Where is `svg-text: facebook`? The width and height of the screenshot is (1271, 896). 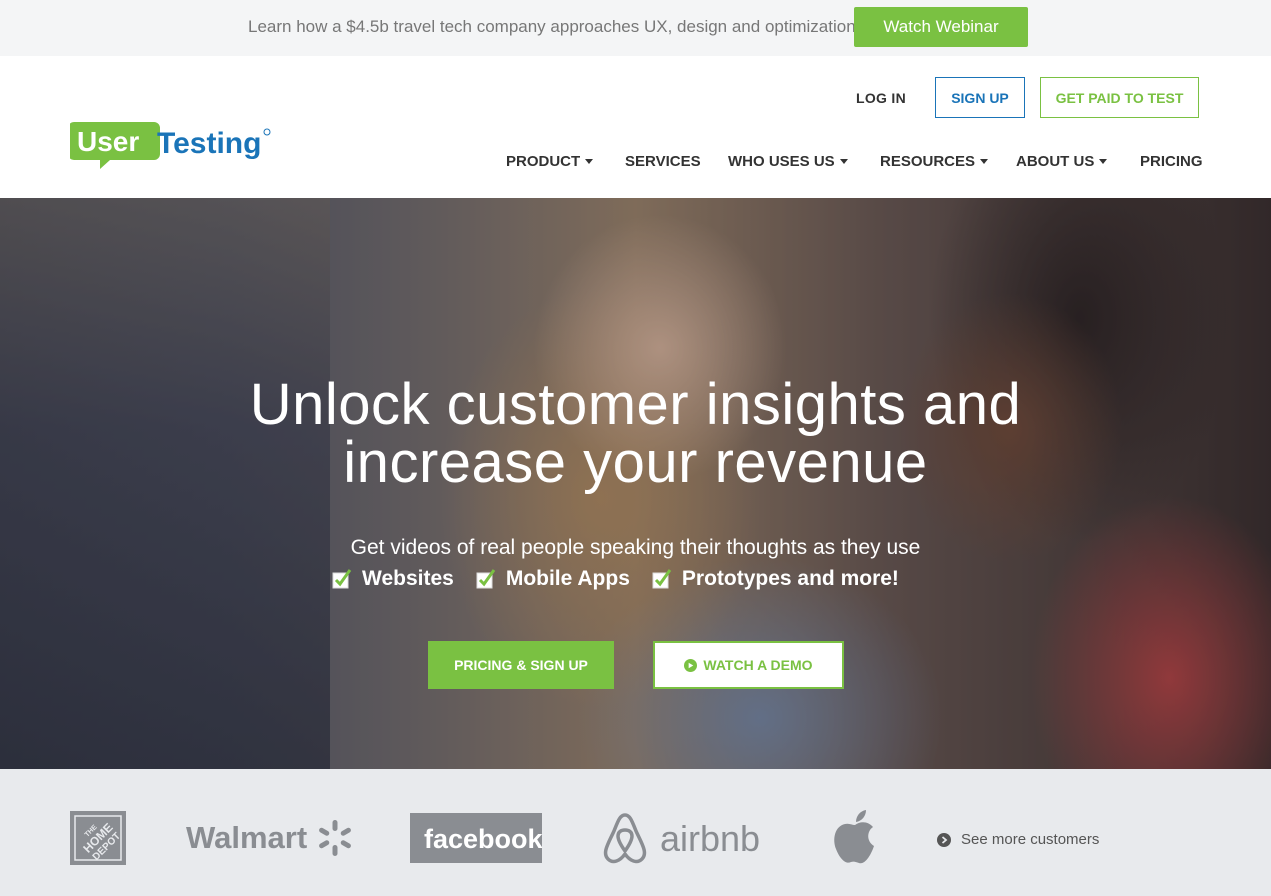
svg-text: facebook is located at coordinates (483, 839).